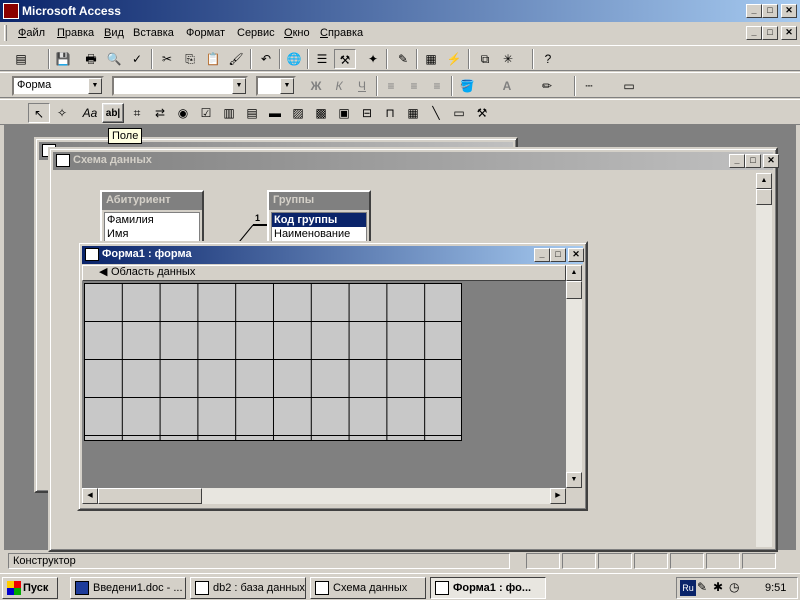 This screenshot has height=600, width=800. Describe the element at coordinates (137, 113) in the screenshot. I see `option-group-icon: ⌗` at that location.